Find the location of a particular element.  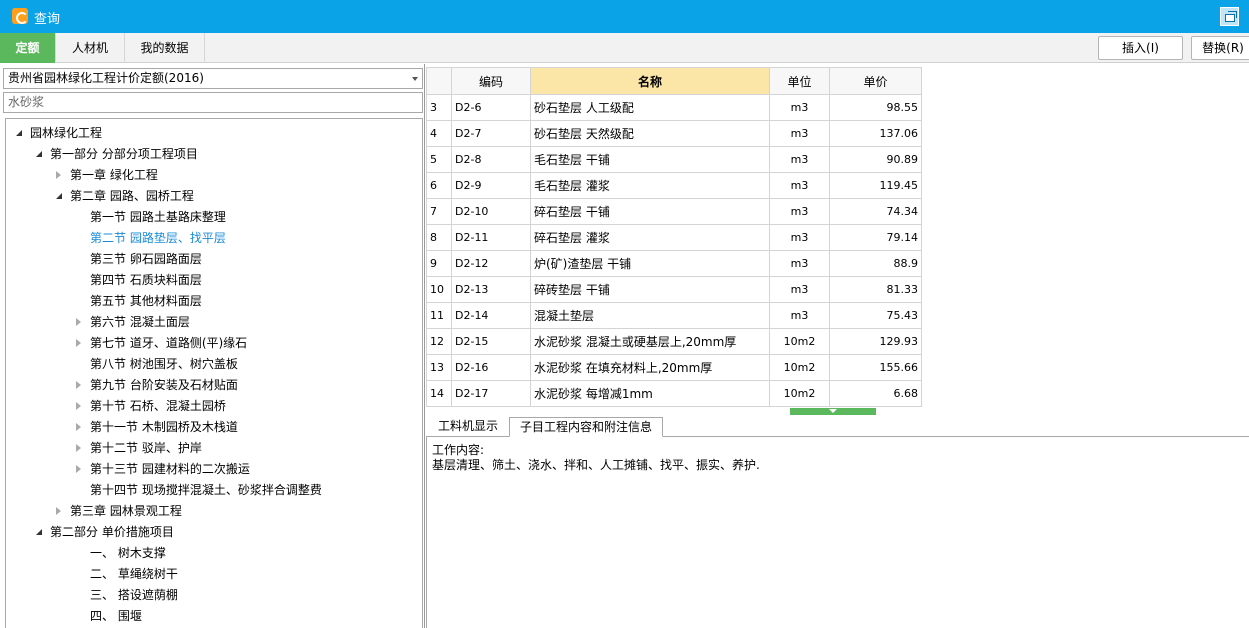

header-index is located at coordinates (439, 81).